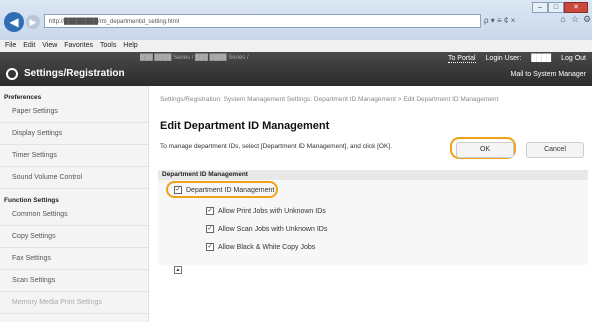  Describe the element at coordinates (78, 46) in the screenshot. I see `menu-favorites: Favorites` at that location.